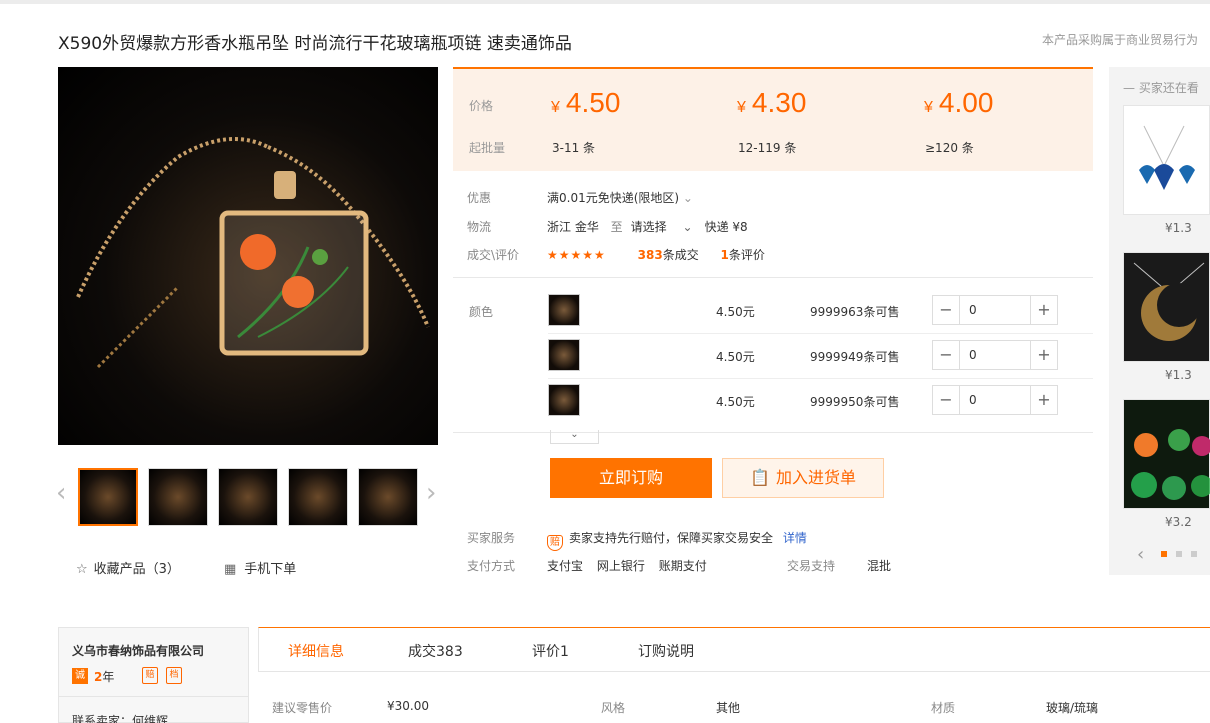  I want to click on star-outline-icon: ☆, so click(82, 569).